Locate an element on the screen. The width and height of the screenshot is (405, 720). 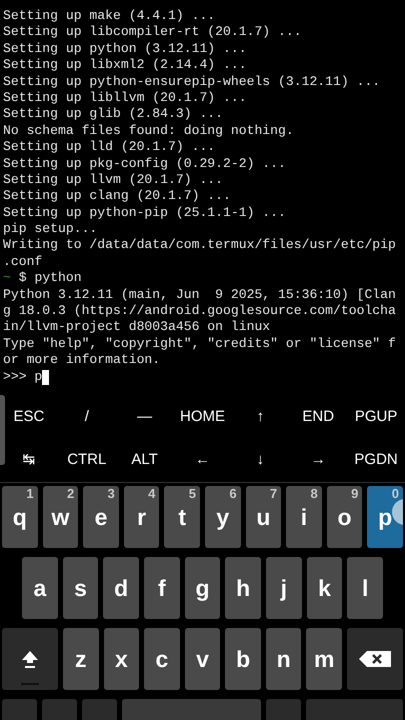
terminal-line: No schema files found: doing nothing. is located at coordinates (148, 131).